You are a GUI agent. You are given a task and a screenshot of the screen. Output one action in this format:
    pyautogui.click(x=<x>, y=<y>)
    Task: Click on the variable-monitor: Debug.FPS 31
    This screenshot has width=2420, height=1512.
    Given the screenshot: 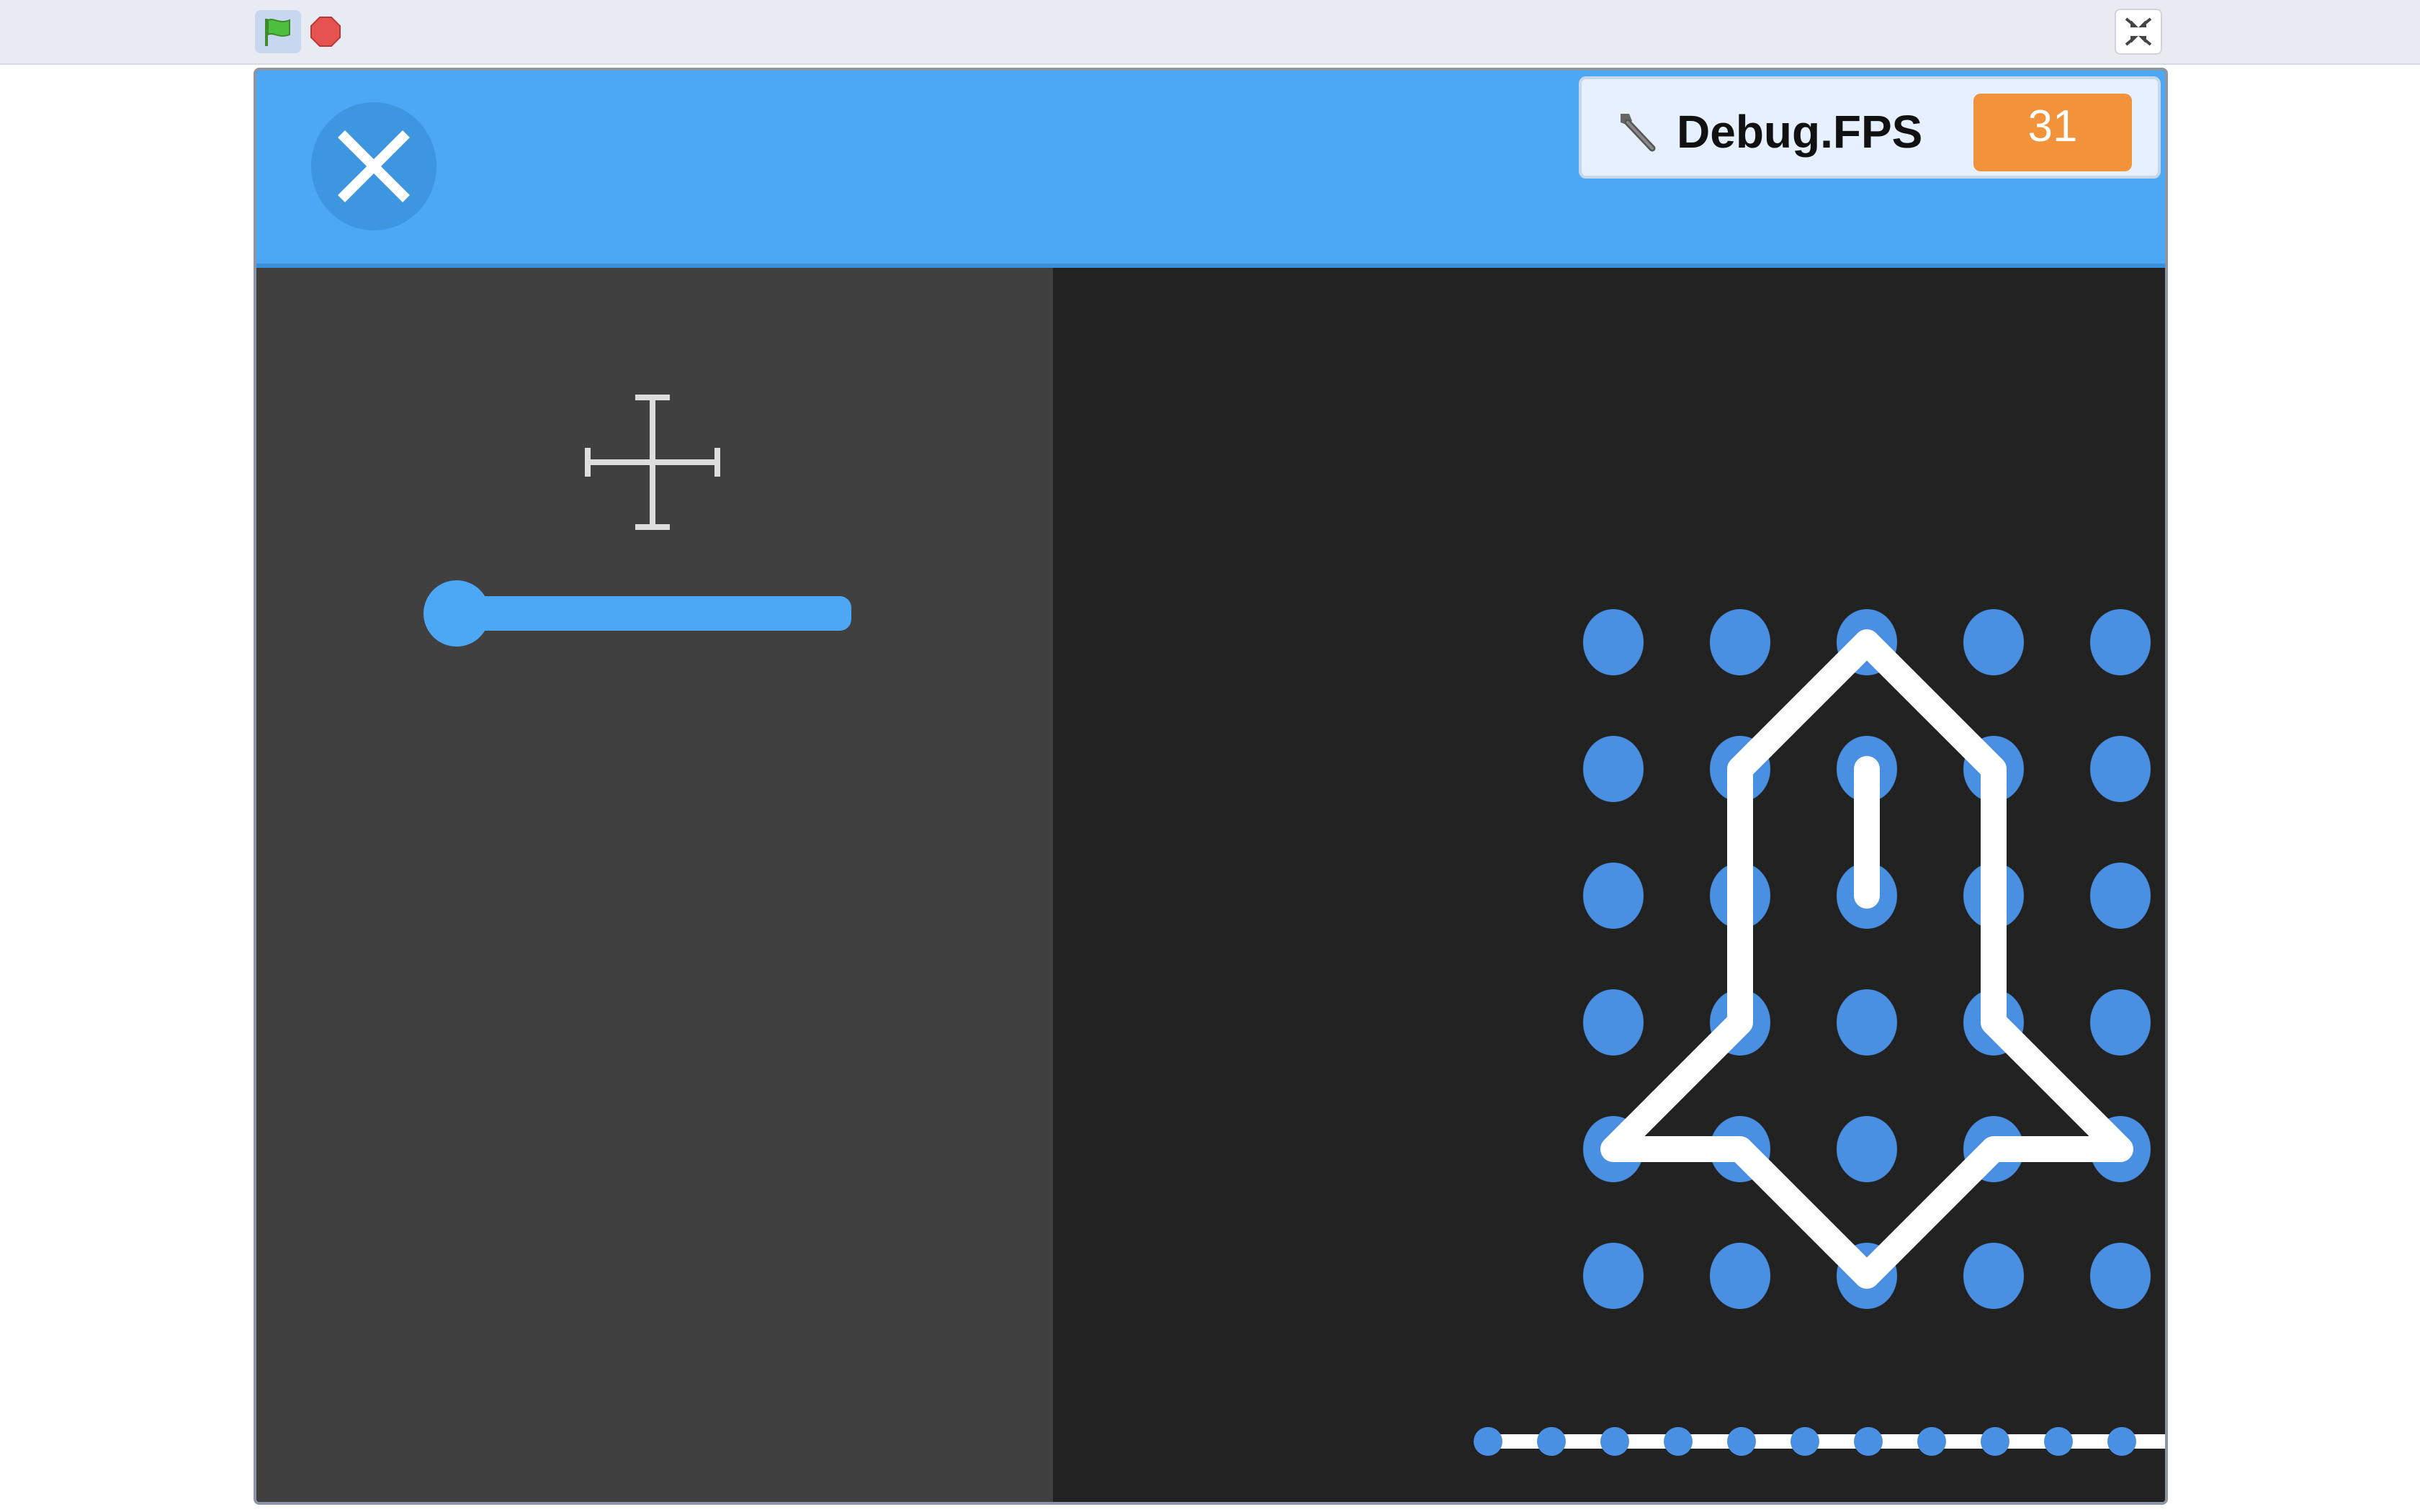 What is the action you would take?
    pyautogui.click(x=1870, y=127)
    